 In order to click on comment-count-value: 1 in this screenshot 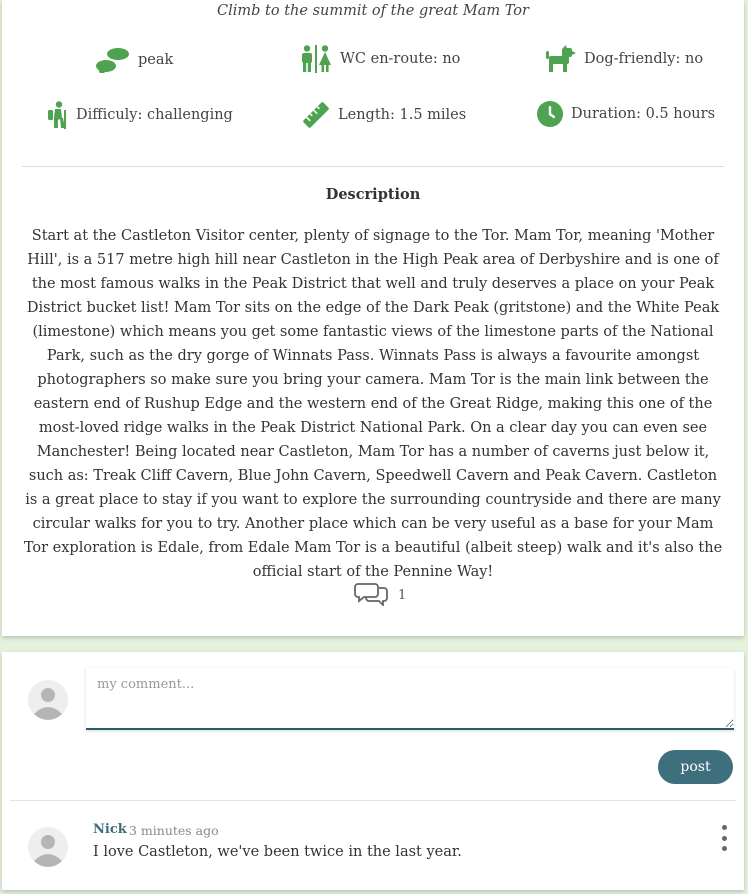, I will do `click(402, 595)`.